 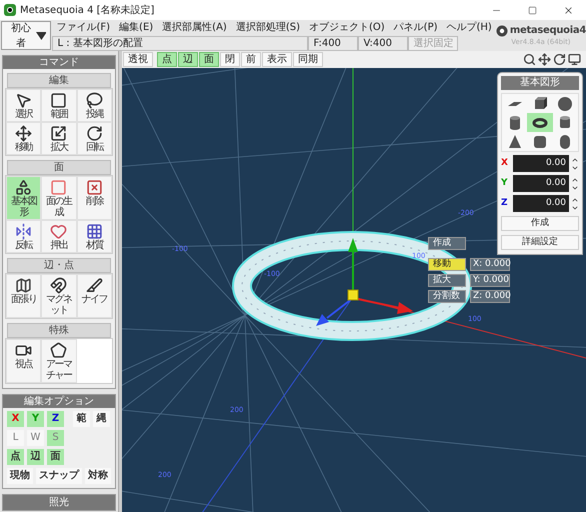 What do you see at coordinates (539, 104) in the screenshot?
I see `cube-shape-icon` at bounding box center [539, 104].